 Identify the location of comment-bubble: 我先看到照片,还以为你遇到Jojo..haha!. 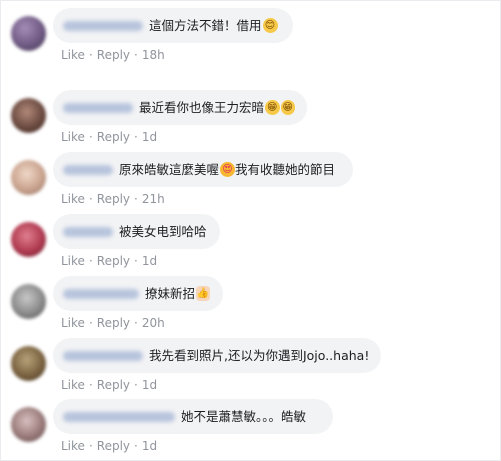
(217, 355).